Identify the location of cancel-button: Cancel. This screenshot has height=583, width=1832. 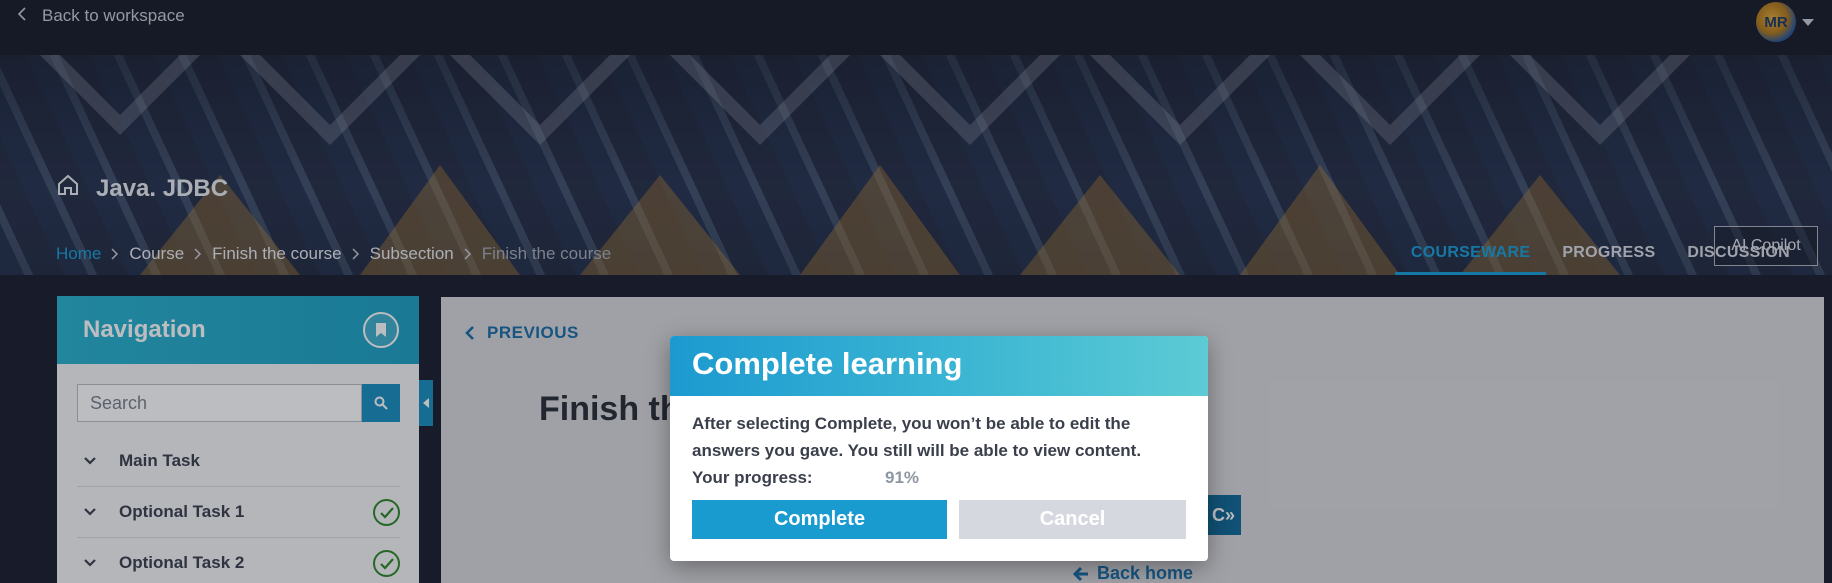
(1072, 519).